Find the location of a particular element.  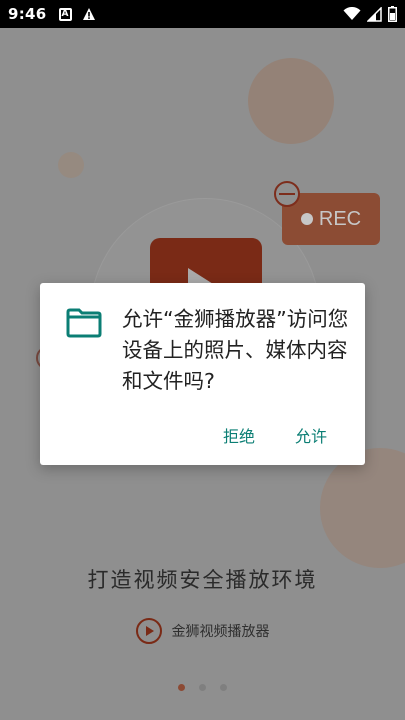

deny-button: 拒绝 is located at coordinates (239, 435).